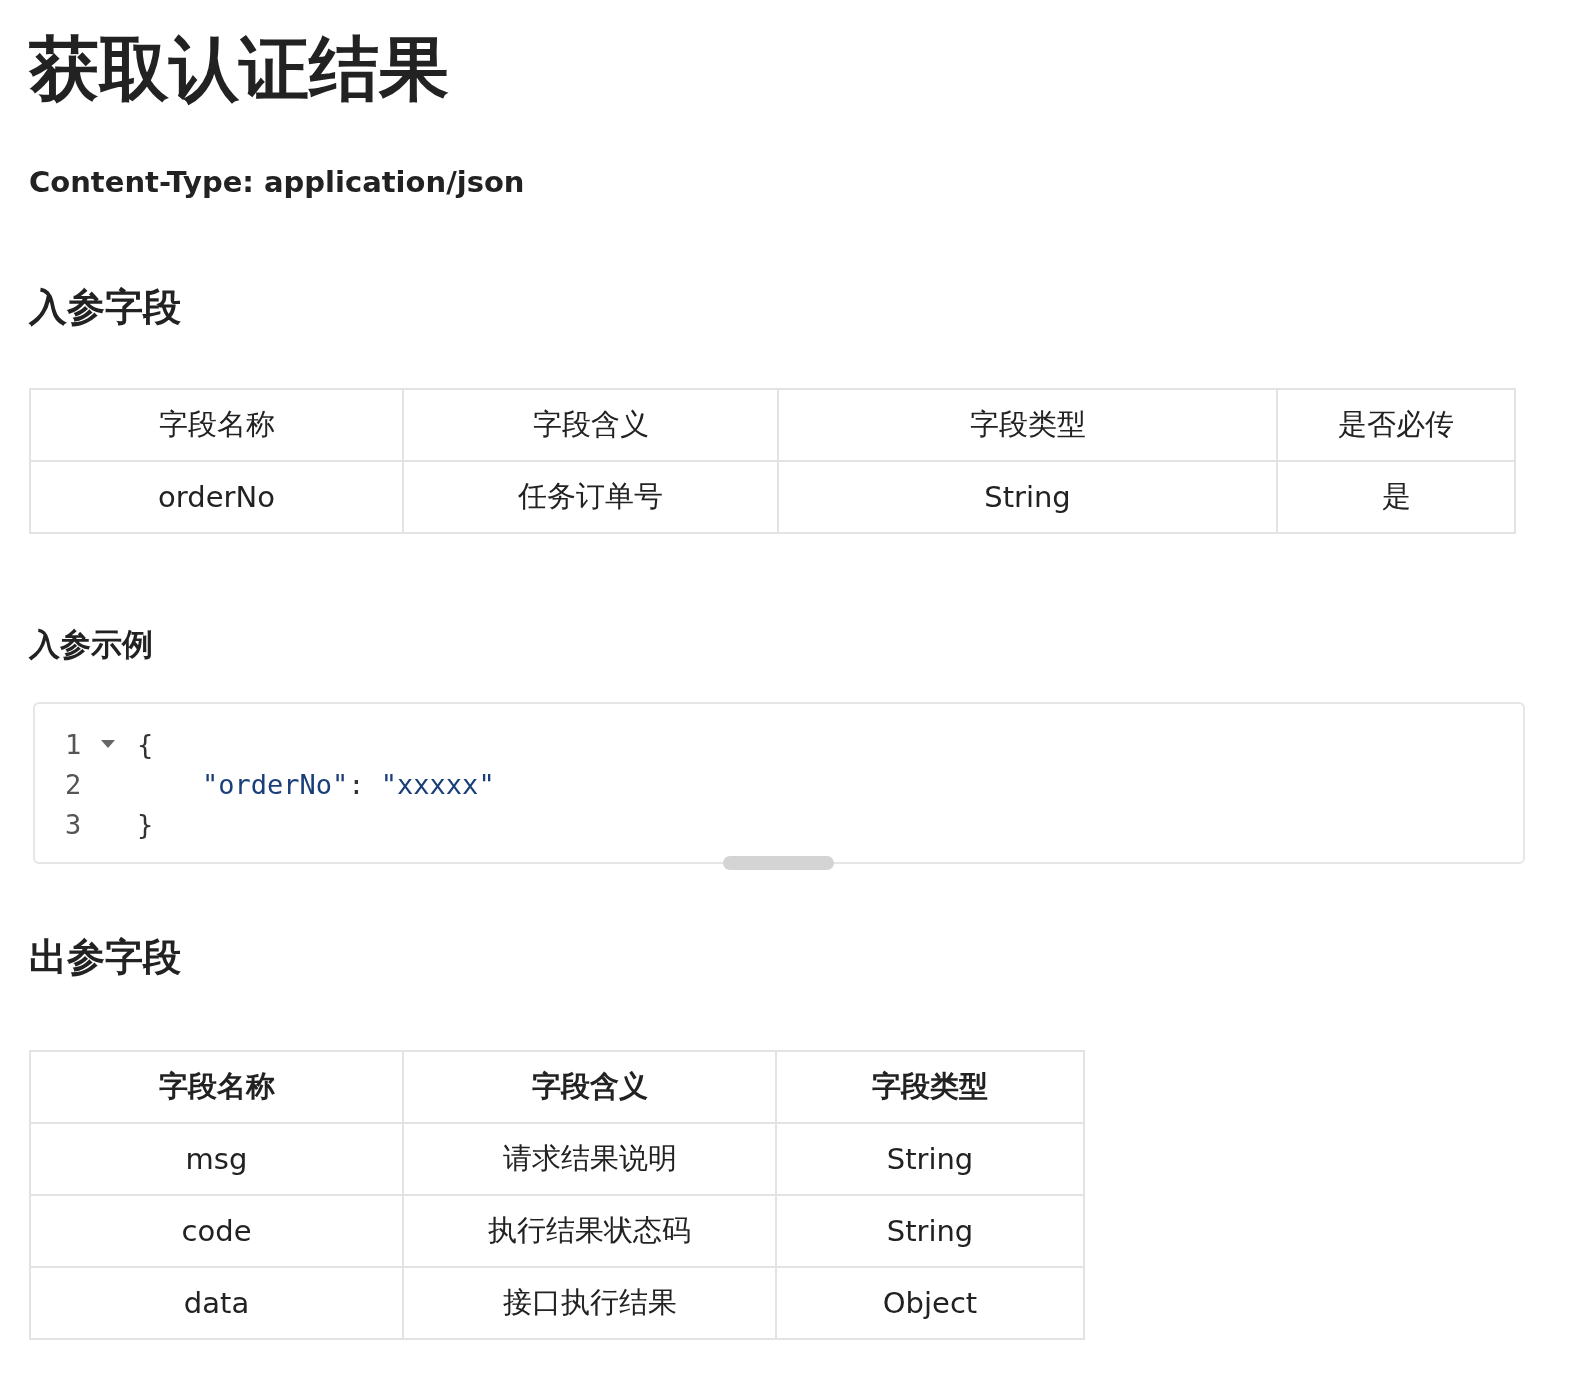  Describe the element at coordinates (105, 957) in the screenshot. I see `section-heading: 出参字段` at that location.